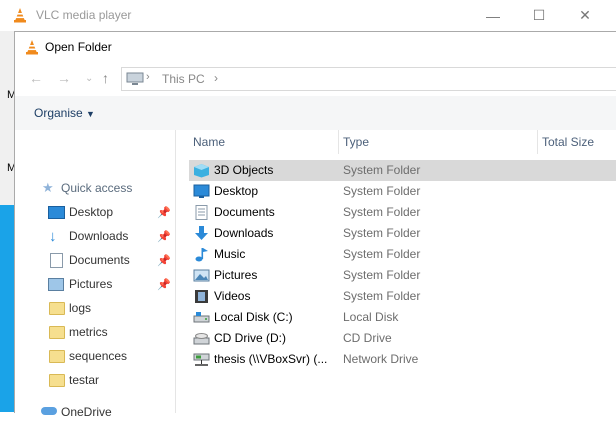 Image resolution: width=616 pixels, height=424 pixels. I want to click on file-type: Network Drive, so click(381, 359).